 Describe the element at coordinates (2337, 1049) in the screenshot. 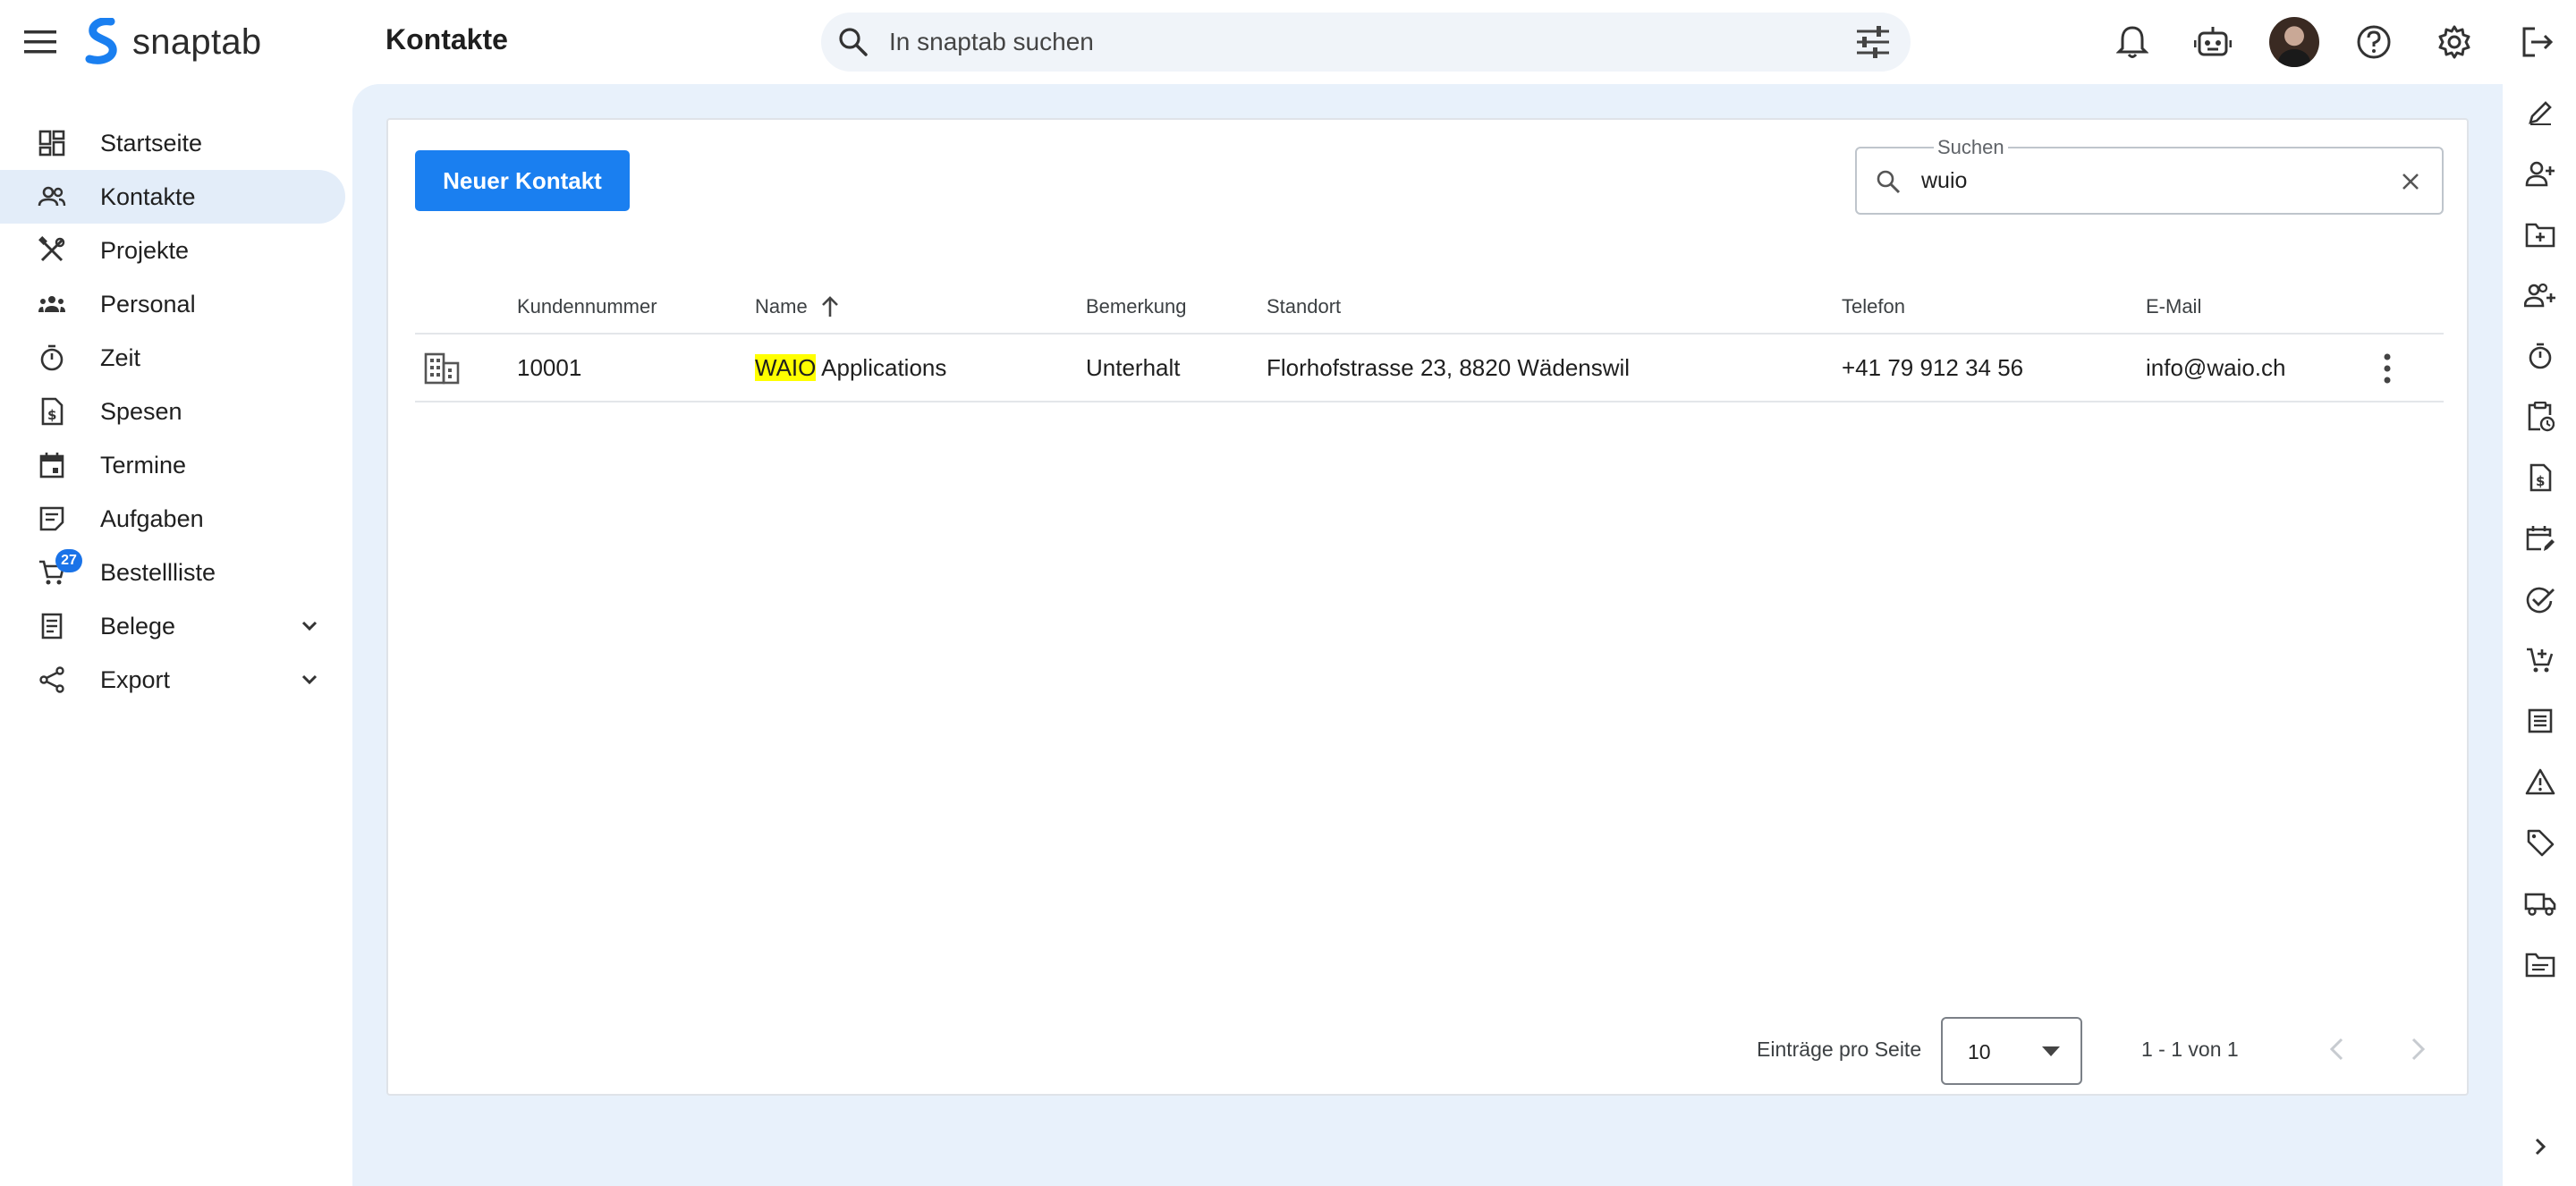

I see `previous-page-icon` at that location.